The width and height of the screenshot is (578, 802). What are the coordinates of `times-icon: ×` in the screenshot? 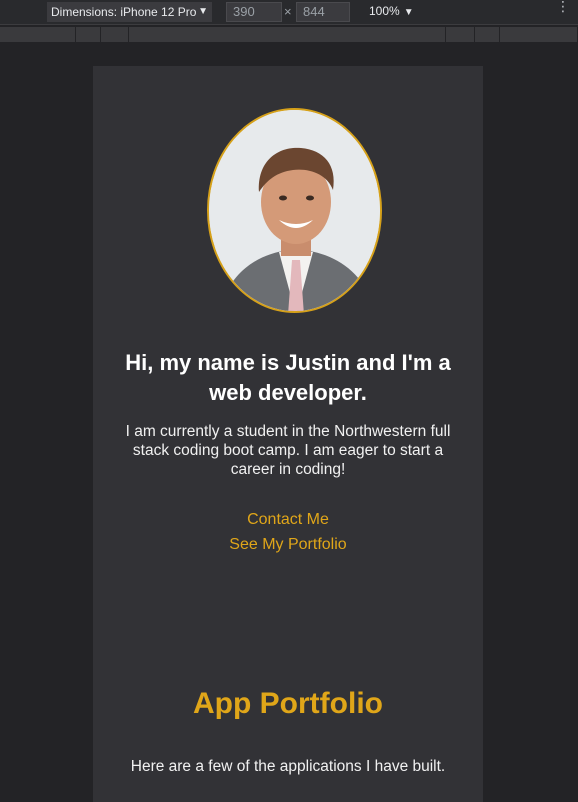 It's located at (288, 11).